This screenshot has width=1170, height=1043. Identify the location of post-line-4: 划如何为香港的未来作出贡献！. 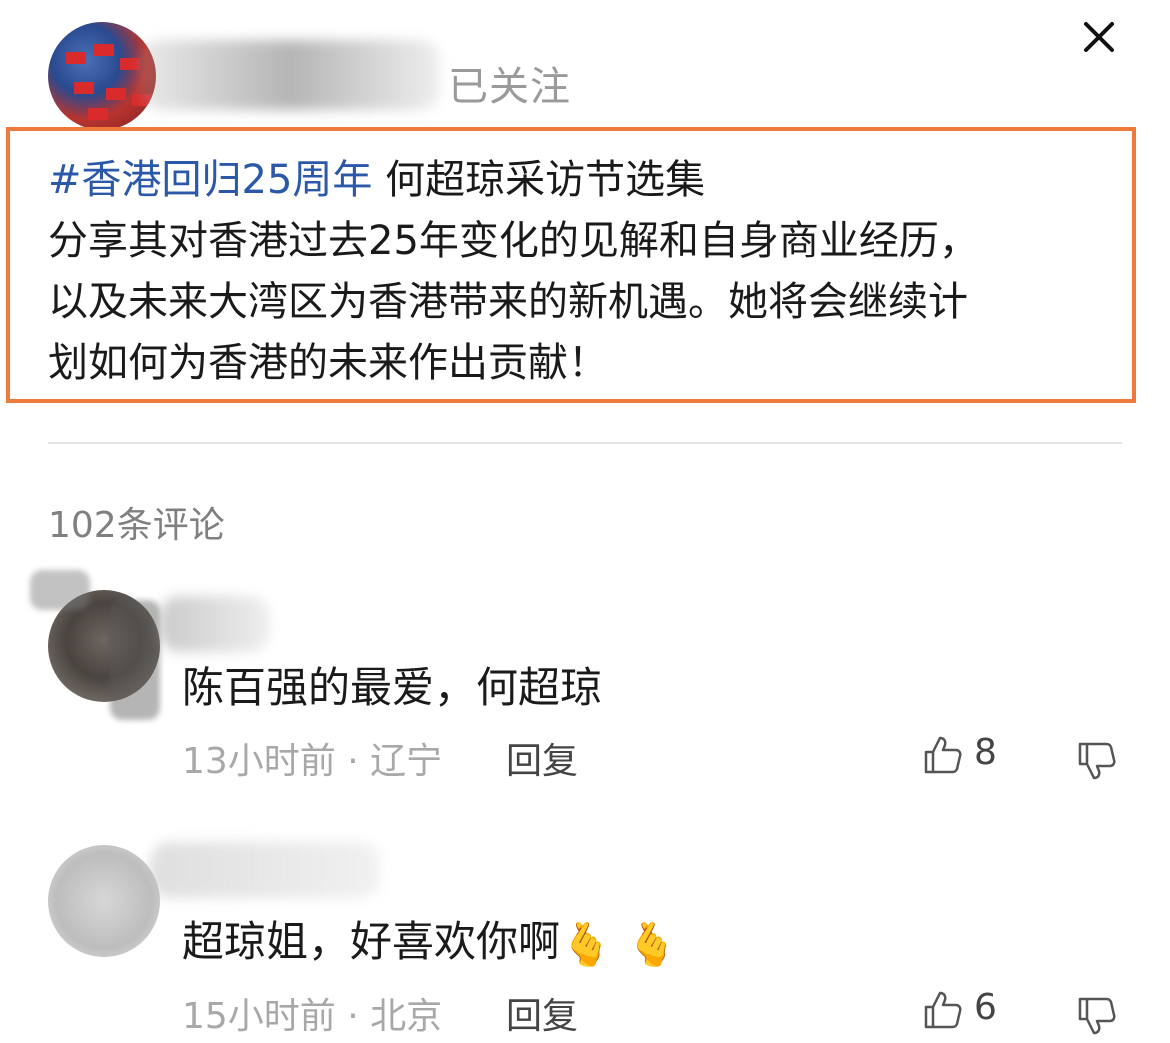
(328, 363).